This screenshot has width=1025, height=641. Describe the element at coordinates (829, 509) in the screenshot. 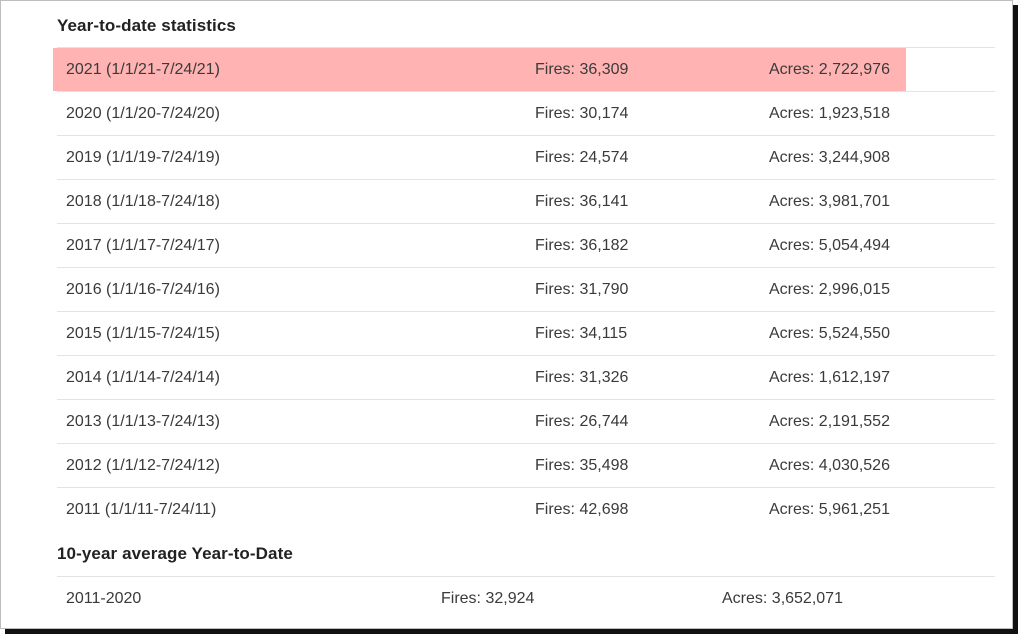

I see `acres-cell: Acres: 5,961,251` at that location.